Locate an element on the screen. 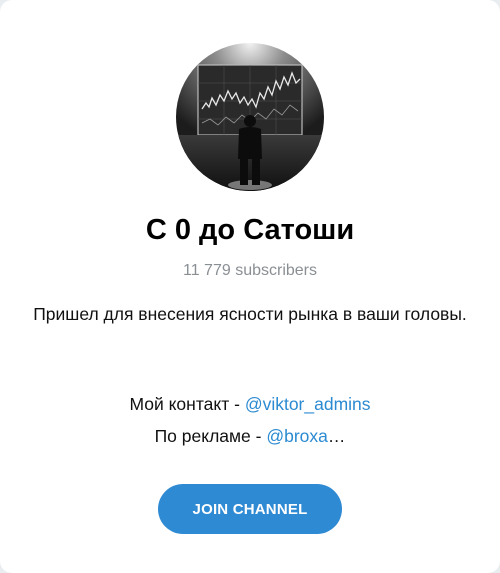 This screenshot has height=573, width=500. contact-line: Мой контакт - @viktor_admins is located at coordinates (250, 404).